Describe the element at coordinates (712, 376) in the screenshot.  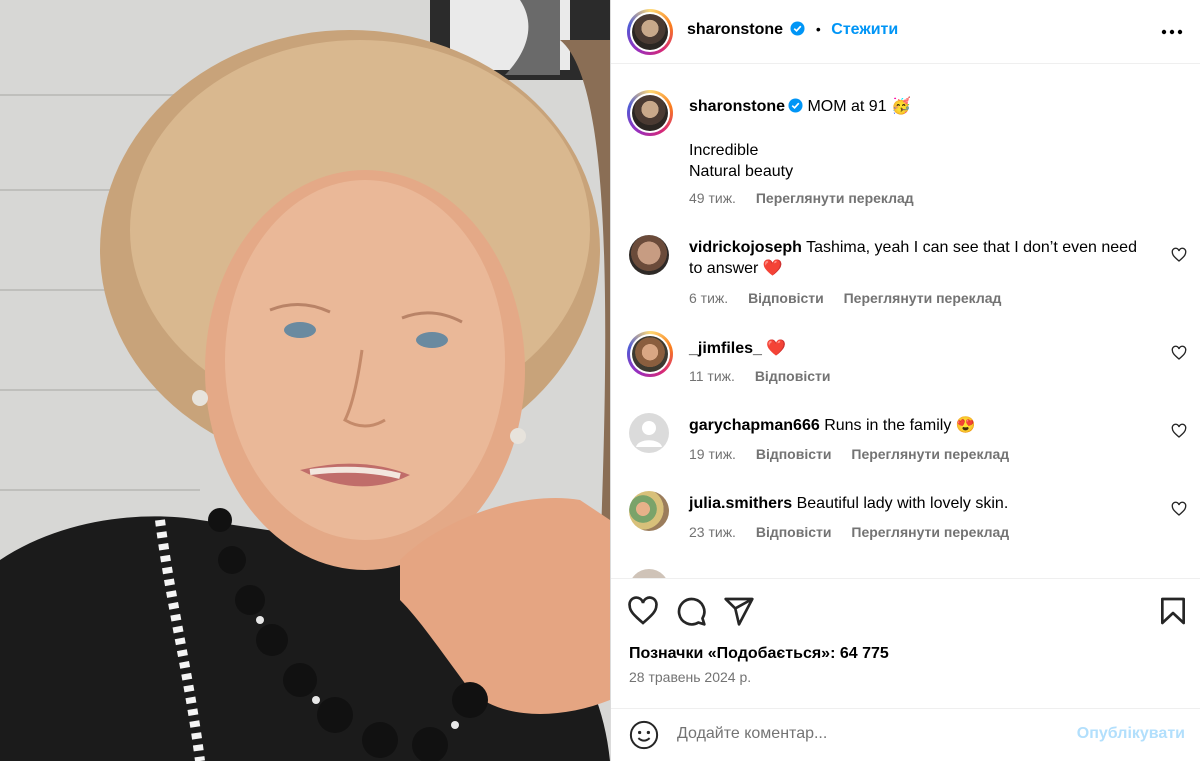
I see `comment-time: 11 тиж.` at that location.